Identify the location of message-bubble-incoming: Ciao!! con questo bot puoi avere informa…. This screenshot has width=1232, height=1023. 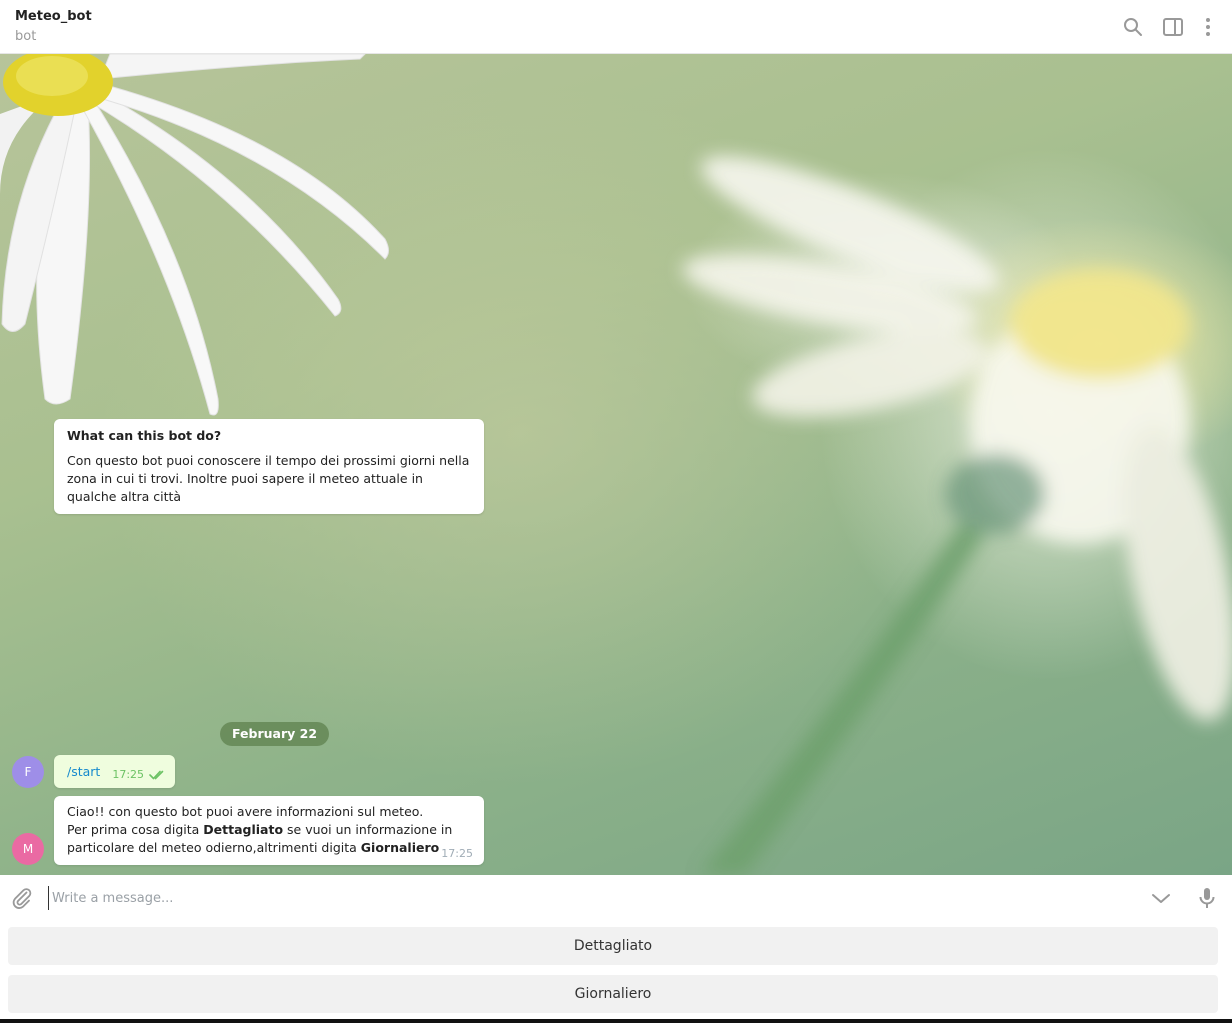
(269, 830).